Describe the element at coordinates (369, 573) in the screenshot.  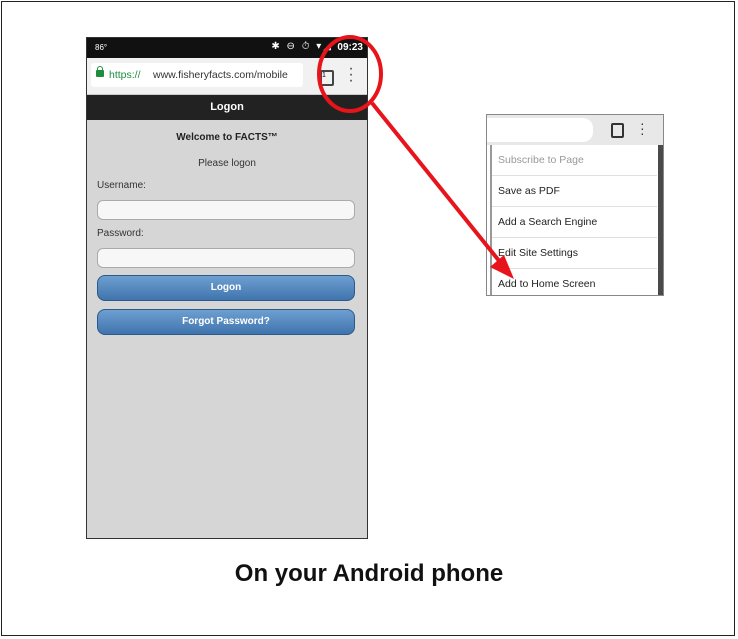
I see `caption: On your Android phone` at that location.